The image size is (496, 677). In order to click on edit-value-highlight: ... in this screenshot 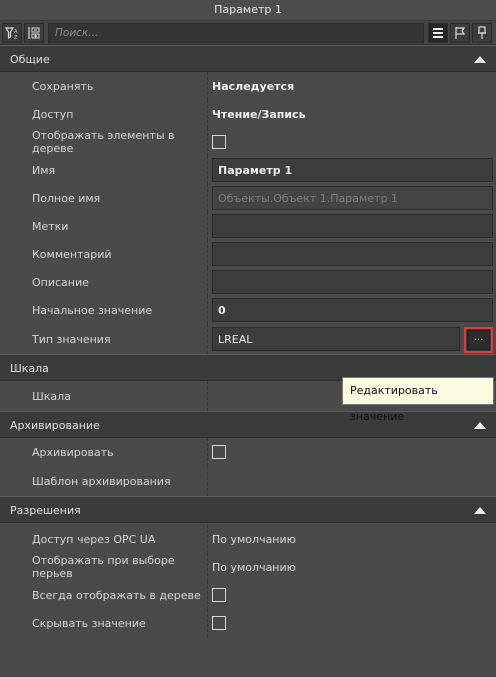, I will do `click(478, 340)`.